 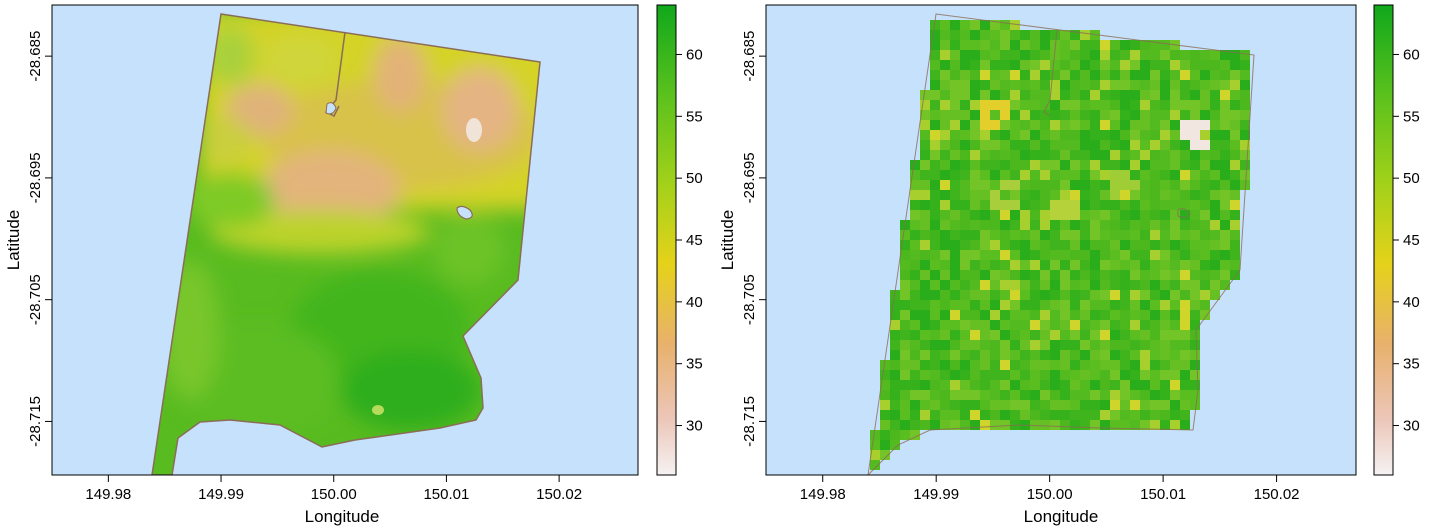 I want to click on map-left-y-axis-title: Latitude, so click(x=13, y=240).